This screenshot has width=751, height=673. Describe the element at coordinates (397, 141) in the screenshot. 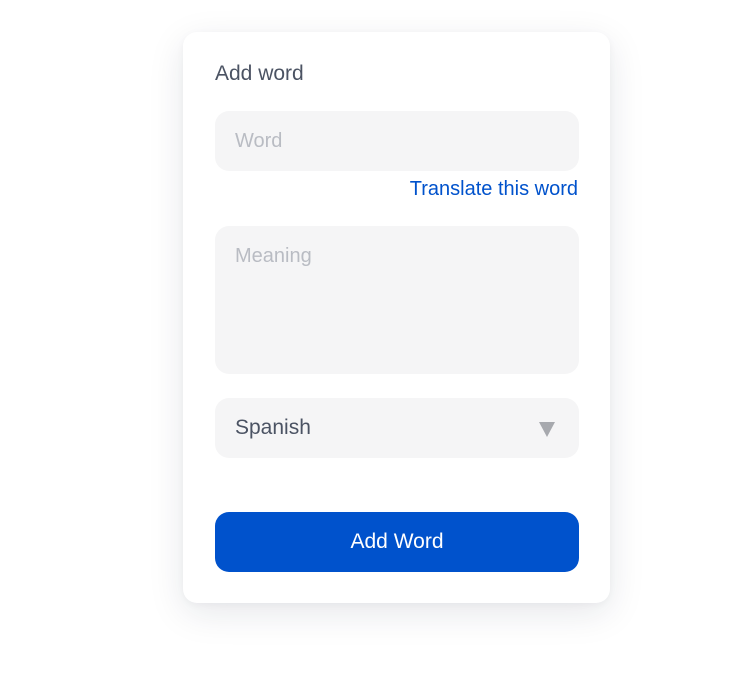

I see `word-input` at that location.